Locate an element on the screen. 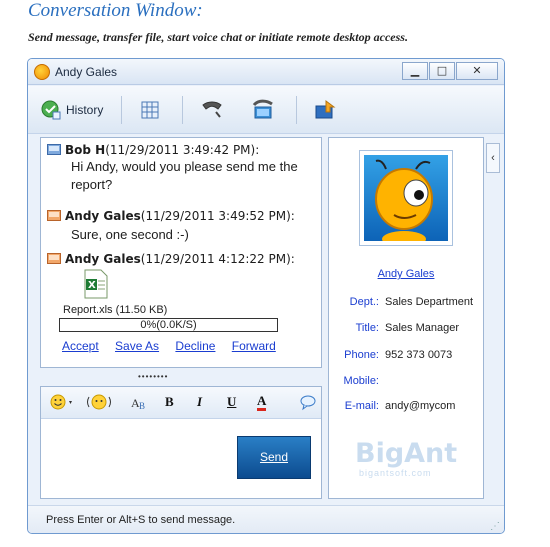 This screenshot has height=547, width=550. main-toolbar: History is located at coordinates (266, 110).